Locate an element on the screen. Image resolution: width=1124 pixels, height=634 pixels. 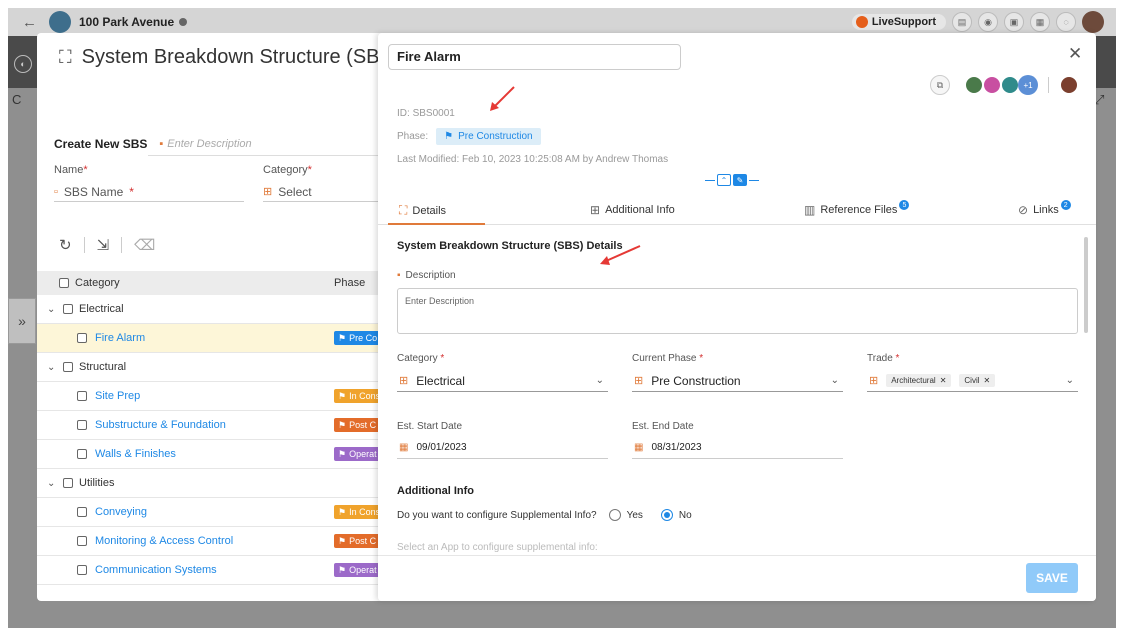
tree-group-row: ⌄ Structural is located at coordinates (219, 367).